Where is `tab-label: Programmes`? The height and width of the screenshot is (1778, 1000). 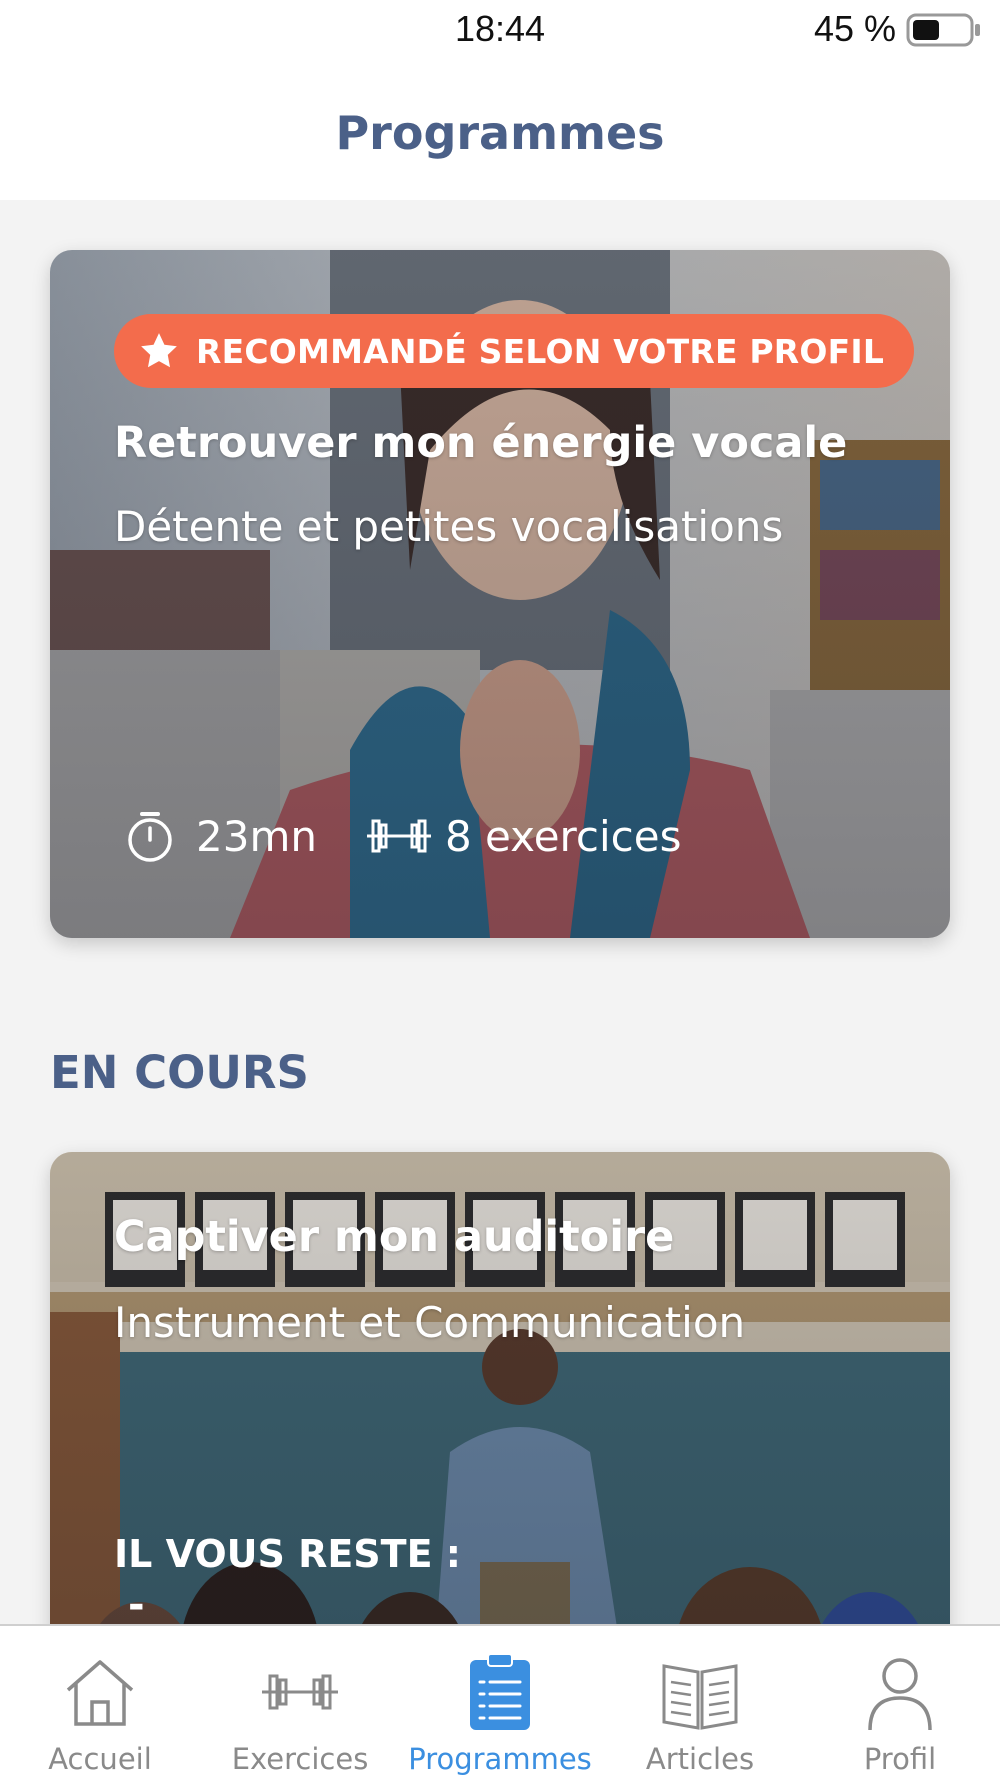 tab-label: Programmes is located at coordinates (500, 1759).